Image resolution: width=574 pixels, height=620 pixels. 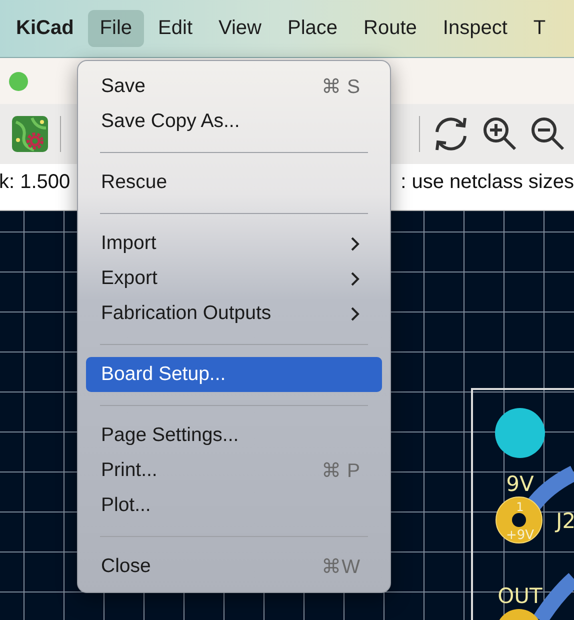 What do you see at coordinates (500, 134) in the screenshot?
I see `zoom-in-icon` at bounding box center [500, 134].